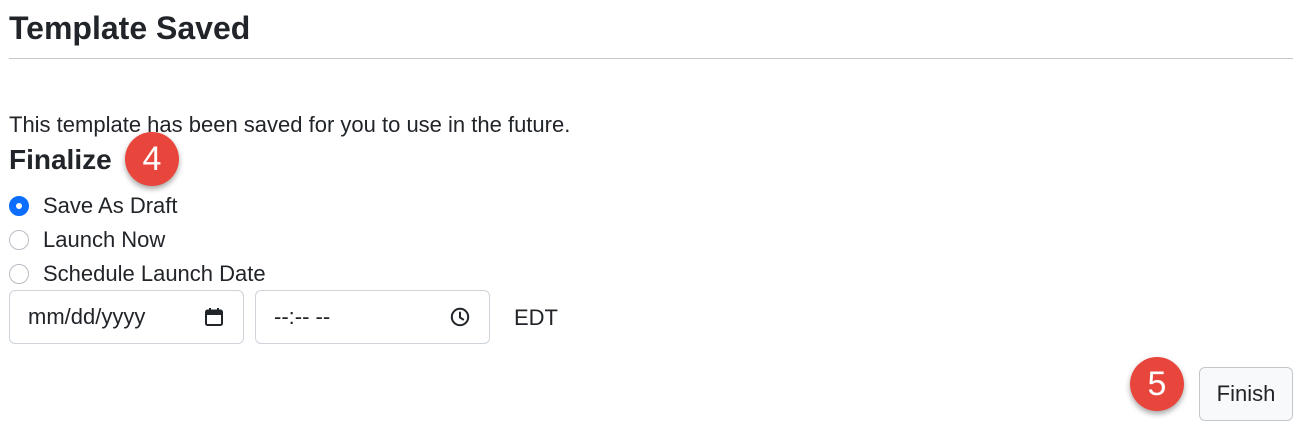 This screenshot has width=1312, height=435. I want to click on clock-icon, so click(460, 317).